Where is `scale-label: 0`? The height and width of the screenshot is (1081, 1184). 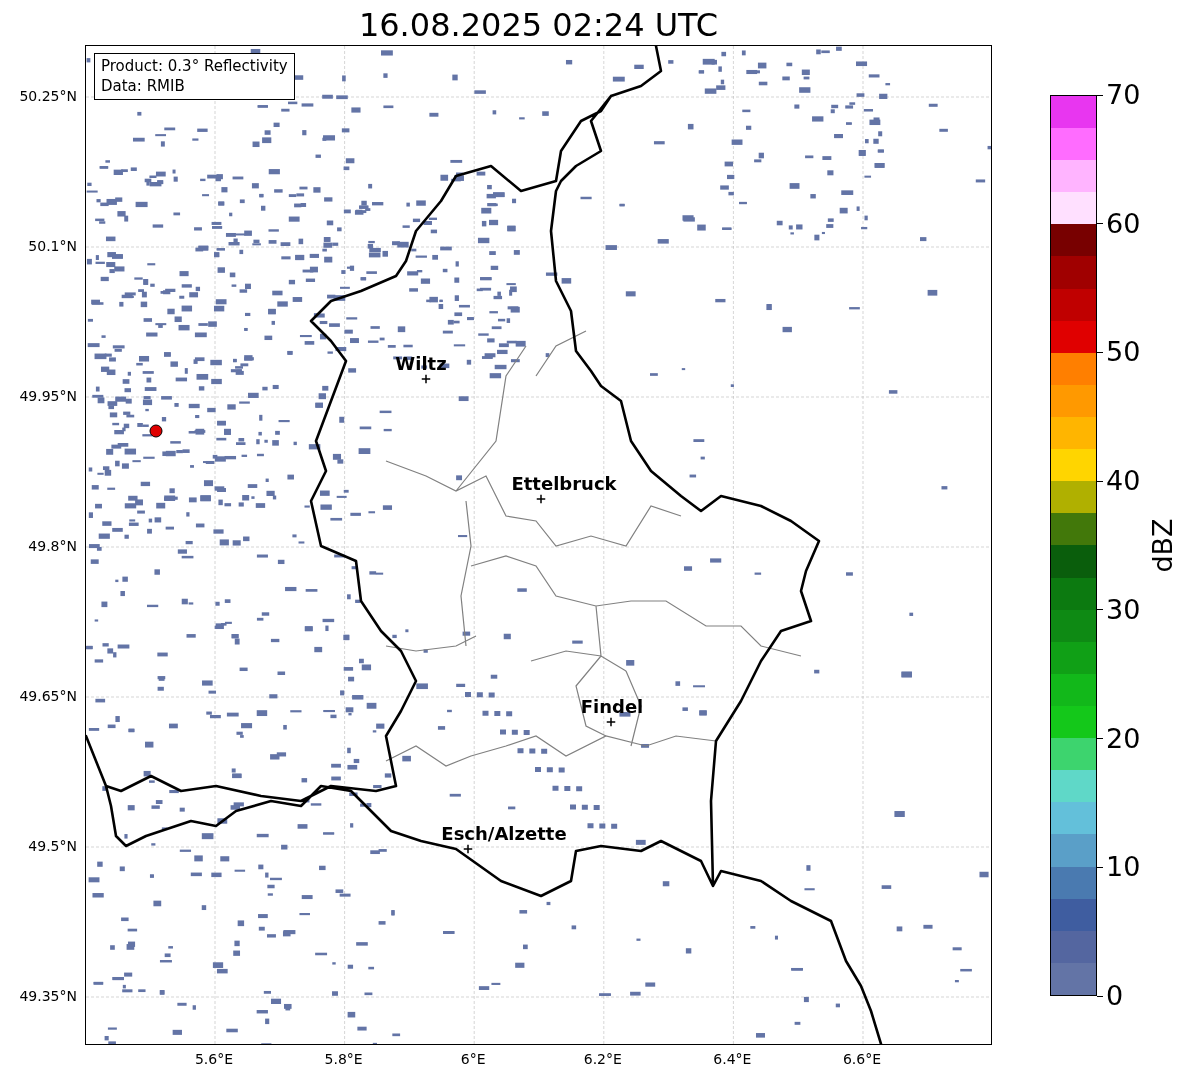
scale-label: 0 is located at coordinates (1110, 996).